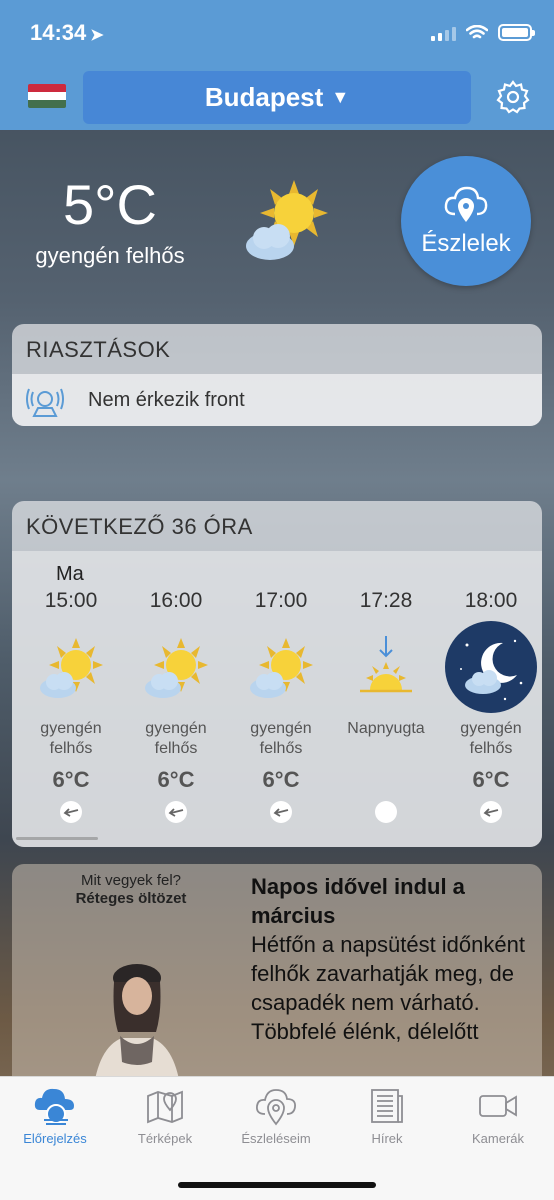  I want to click on tab-observations-label: Észleléseim, so click(276, 1138).